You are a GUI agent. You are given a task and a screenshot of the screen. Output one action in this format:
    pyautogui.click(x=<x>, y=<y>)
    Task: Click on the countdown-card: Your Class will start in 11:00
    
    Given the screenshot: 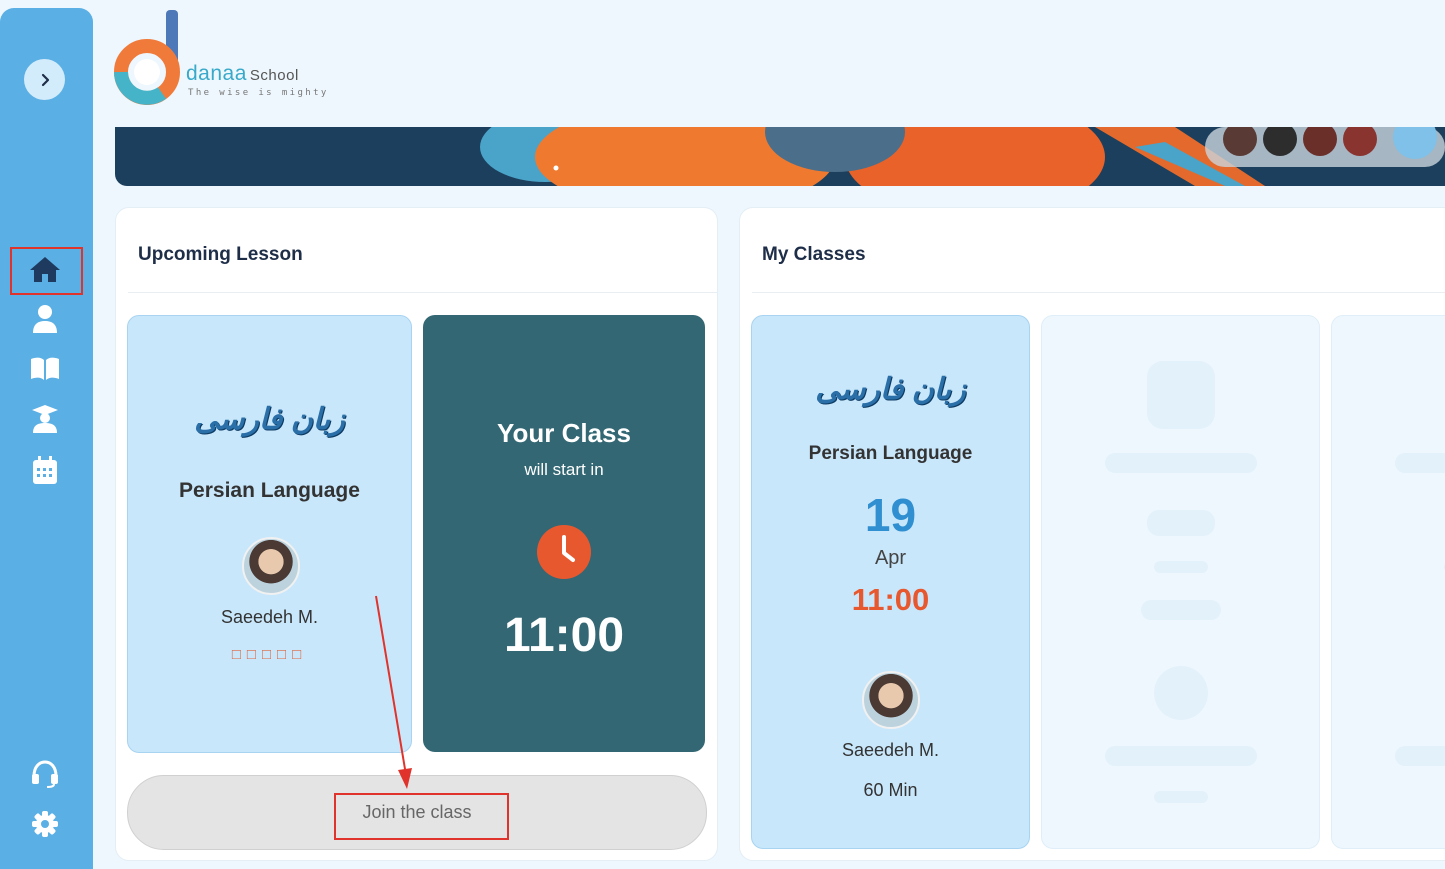 What is the action you would take?
    pyautogui.click(x=564, y=533)
    